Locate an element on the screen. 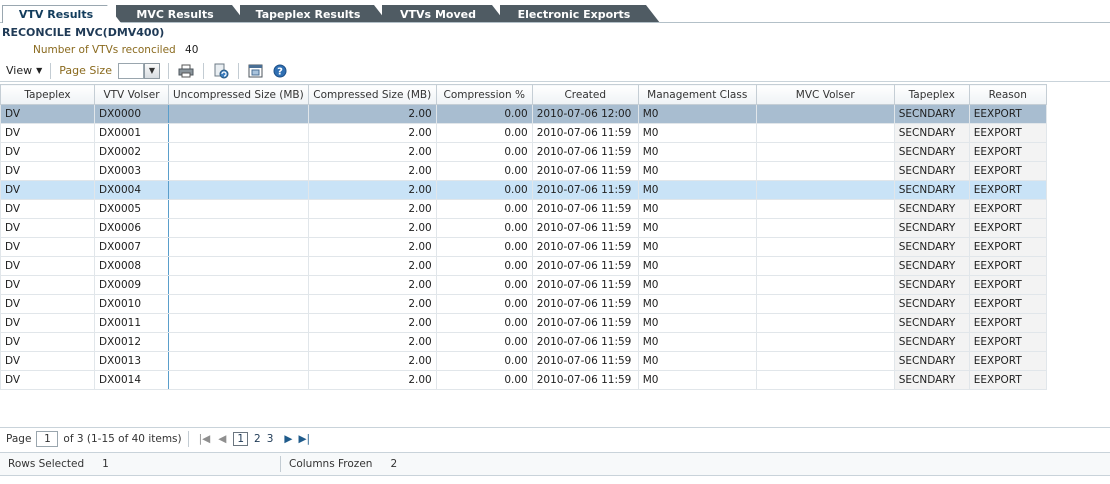 The width and height of the screenshot is (1110, 484). column-header: Reason is located at coordinates (1007, 94).